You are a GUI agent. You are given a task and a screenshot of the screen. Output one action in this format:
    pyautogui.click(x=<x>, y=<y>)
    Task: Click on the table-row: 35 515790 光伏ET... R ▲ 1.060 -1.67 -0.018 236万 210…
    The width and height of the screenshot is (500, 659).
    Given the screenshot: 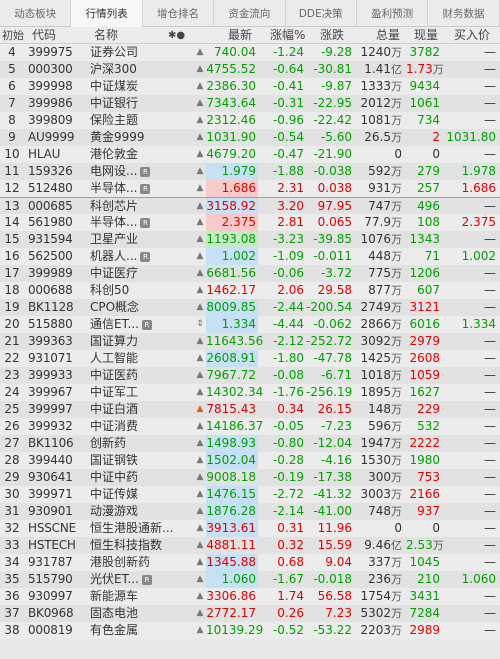 What is the action you would take?
    pyautogui.click(x=250, y=579)
    